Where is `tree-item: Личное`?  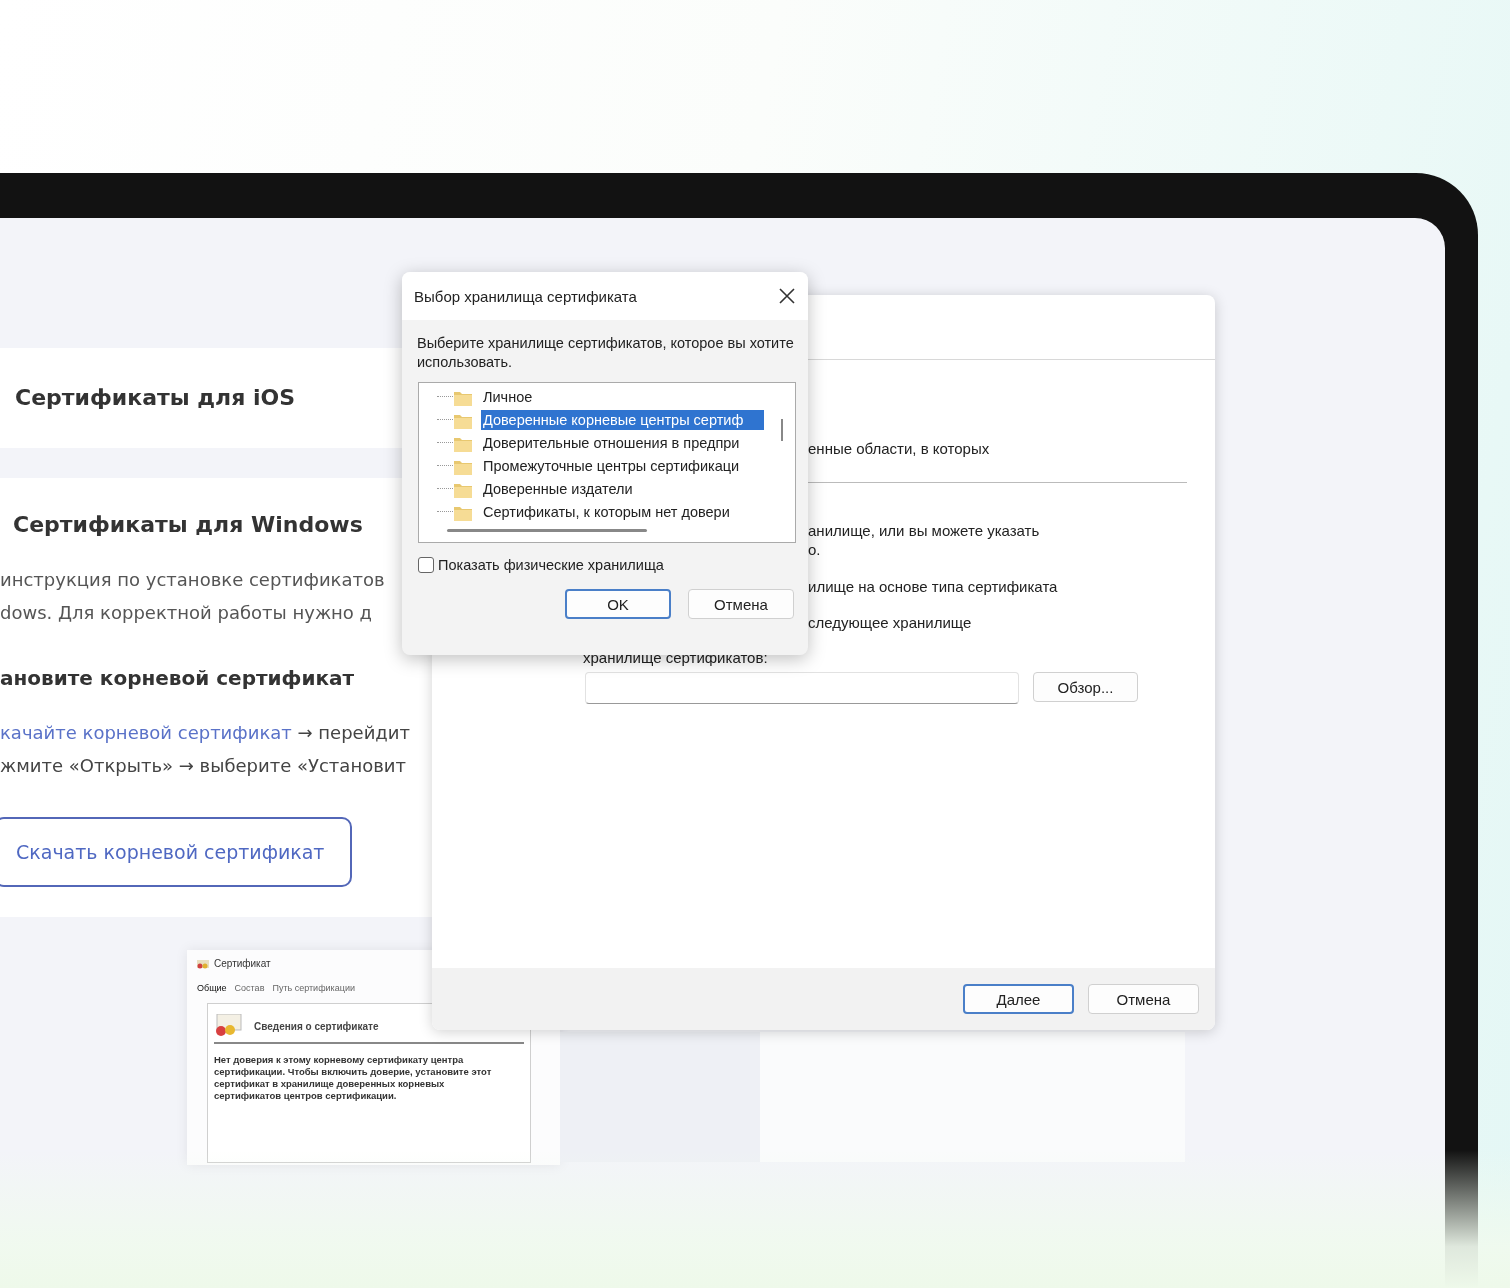 tree-item: Личное is located at coordinates (508, 396).